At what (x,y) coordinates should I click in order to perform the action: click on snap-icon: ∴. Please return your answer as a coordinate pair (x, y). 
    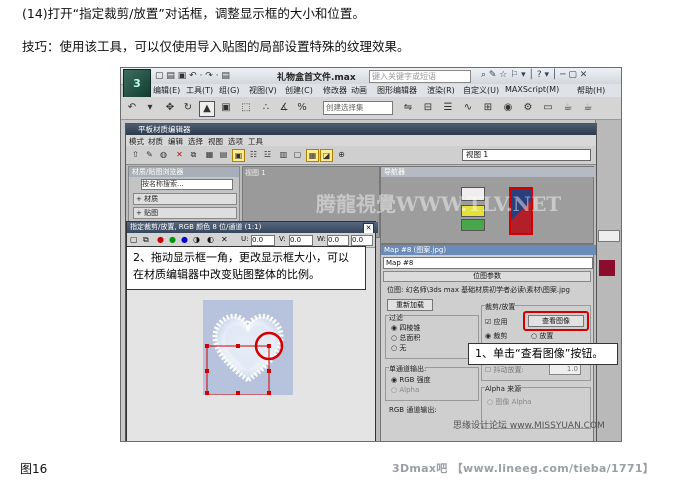
    Looking at the image, I should click on (266, 108).